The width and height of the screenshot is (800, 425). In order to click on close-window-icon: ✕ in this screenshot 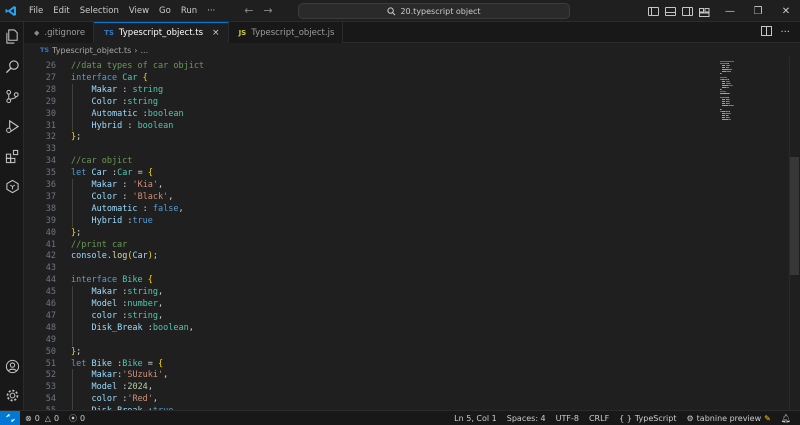, I will do `click(786, 11)`.